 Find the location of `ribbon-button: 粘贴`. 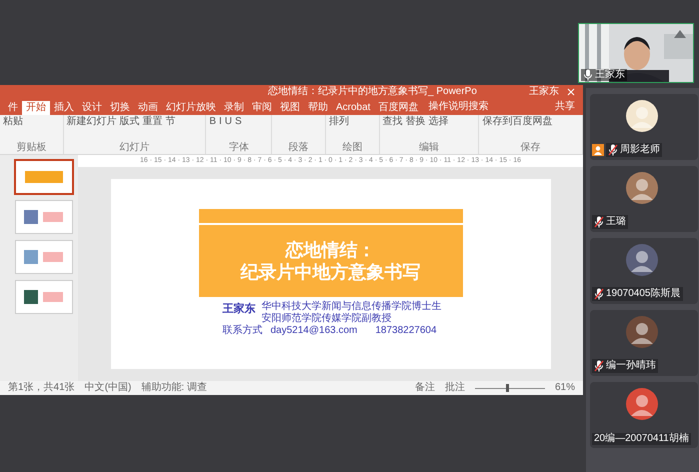

ribbon-button: 粘贴 is located at coordinates (13, 122).